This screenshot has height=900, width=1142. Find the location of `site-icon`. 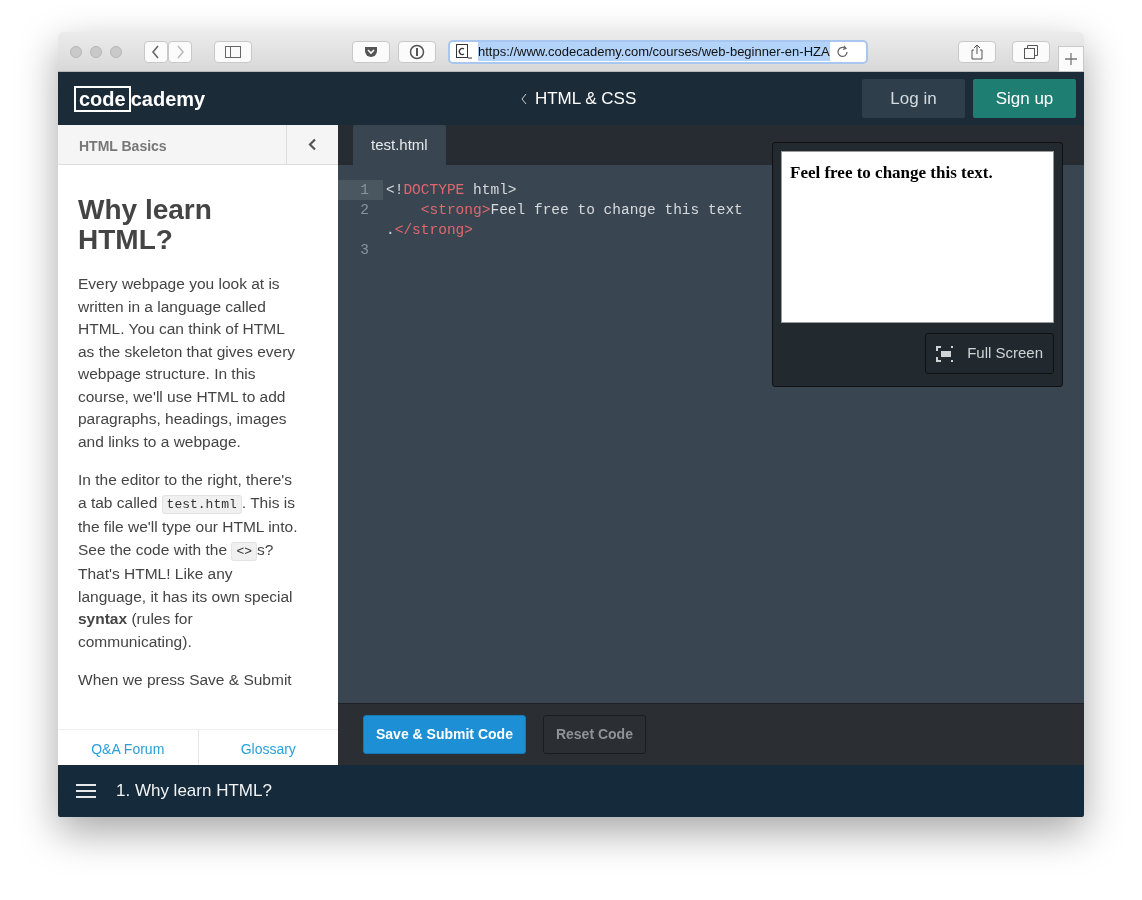

site-icon is located at coordinates (464, 51).